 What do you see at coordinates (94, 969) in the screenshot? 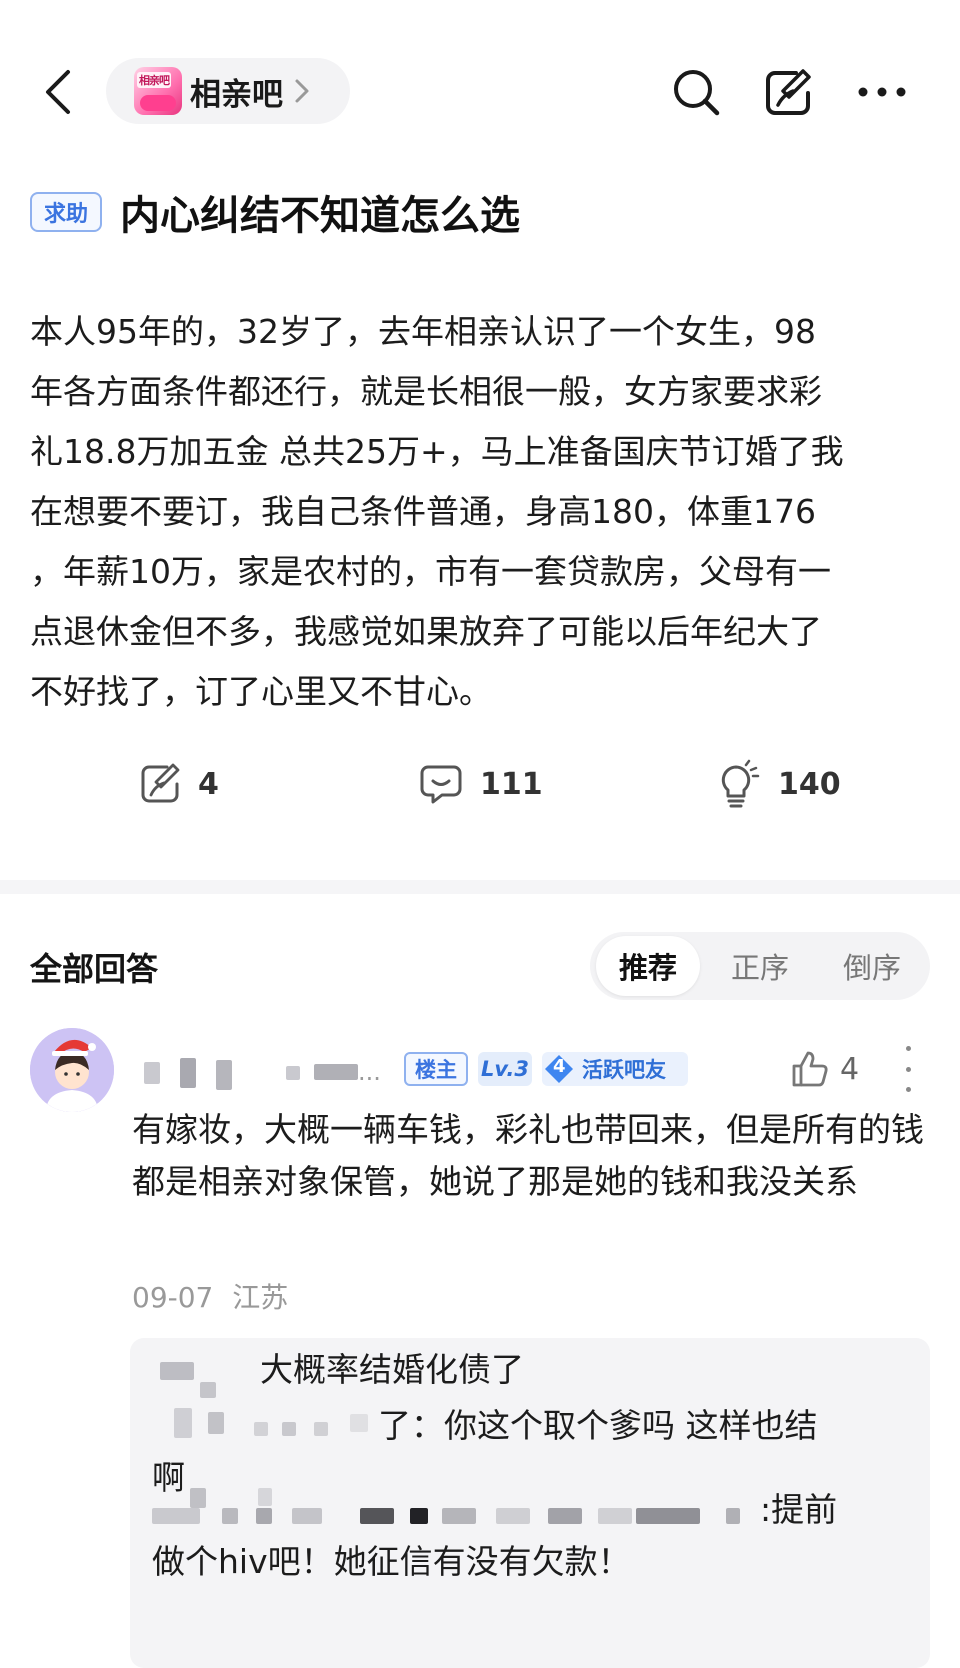
I see `answers-title: 全部回答` at bounding box center [94, 969].